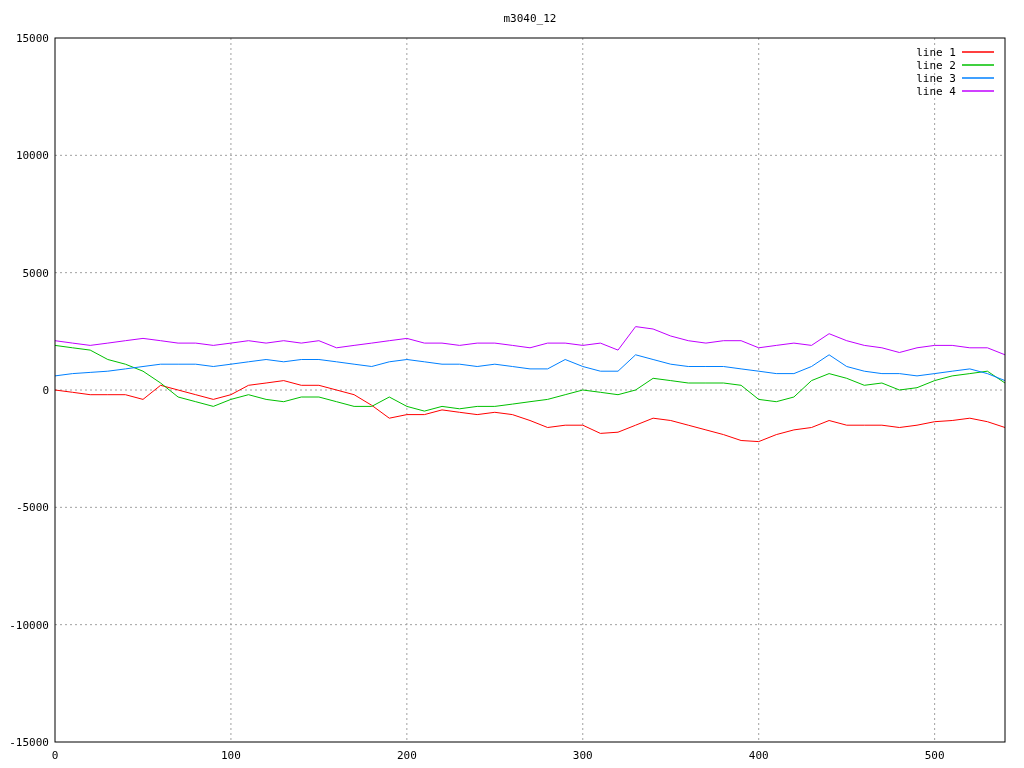 This screenshot has height=768, width=1024. What do you see at coordinates (45, 390) in the screenshot?
I see `y-tick-label: 0` at bounding box center [45, 390].